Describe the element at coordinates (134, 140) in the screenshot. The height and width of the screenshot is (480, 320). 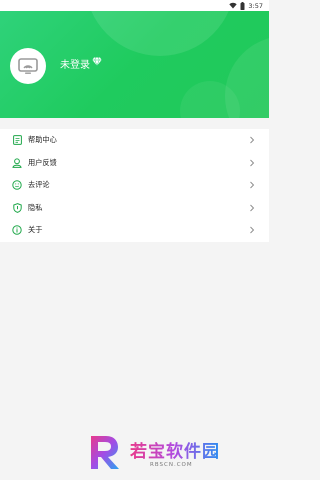
I see `menu-item-help-center: 帮助中心` at that location.